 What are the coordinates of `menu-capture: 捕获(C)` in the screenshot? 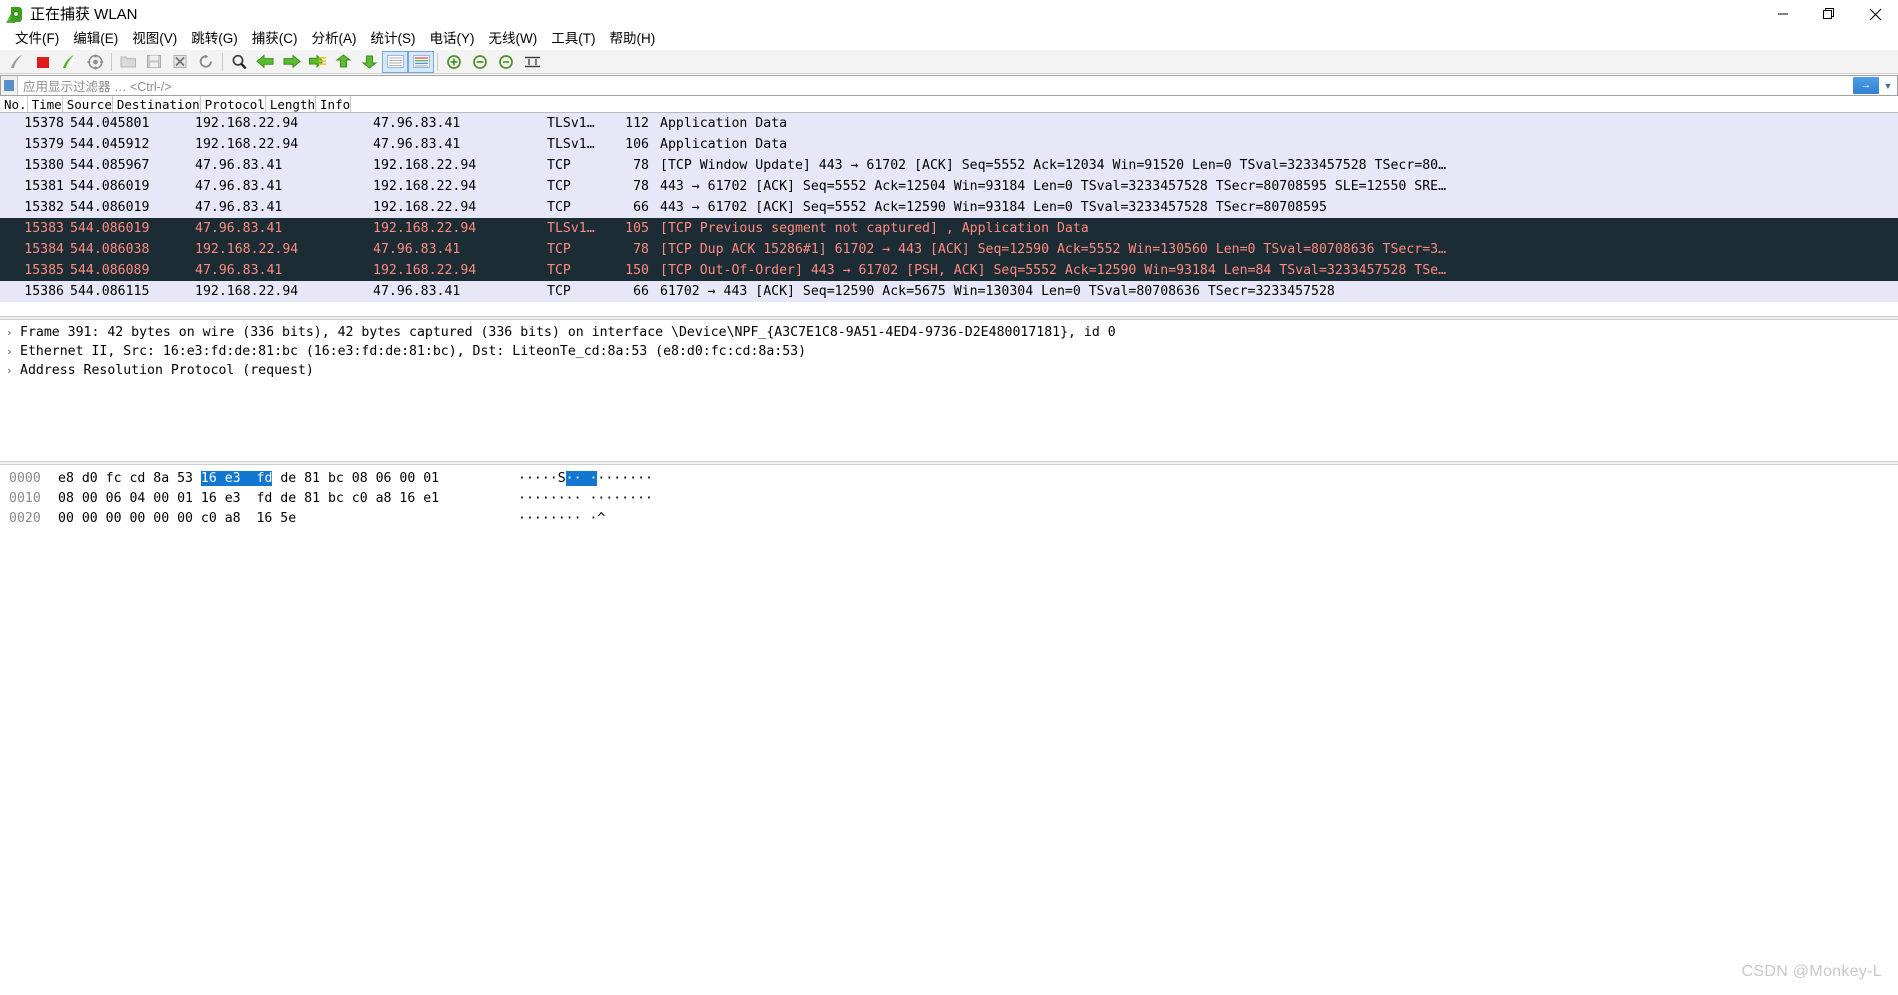 It's located at (275, 39).